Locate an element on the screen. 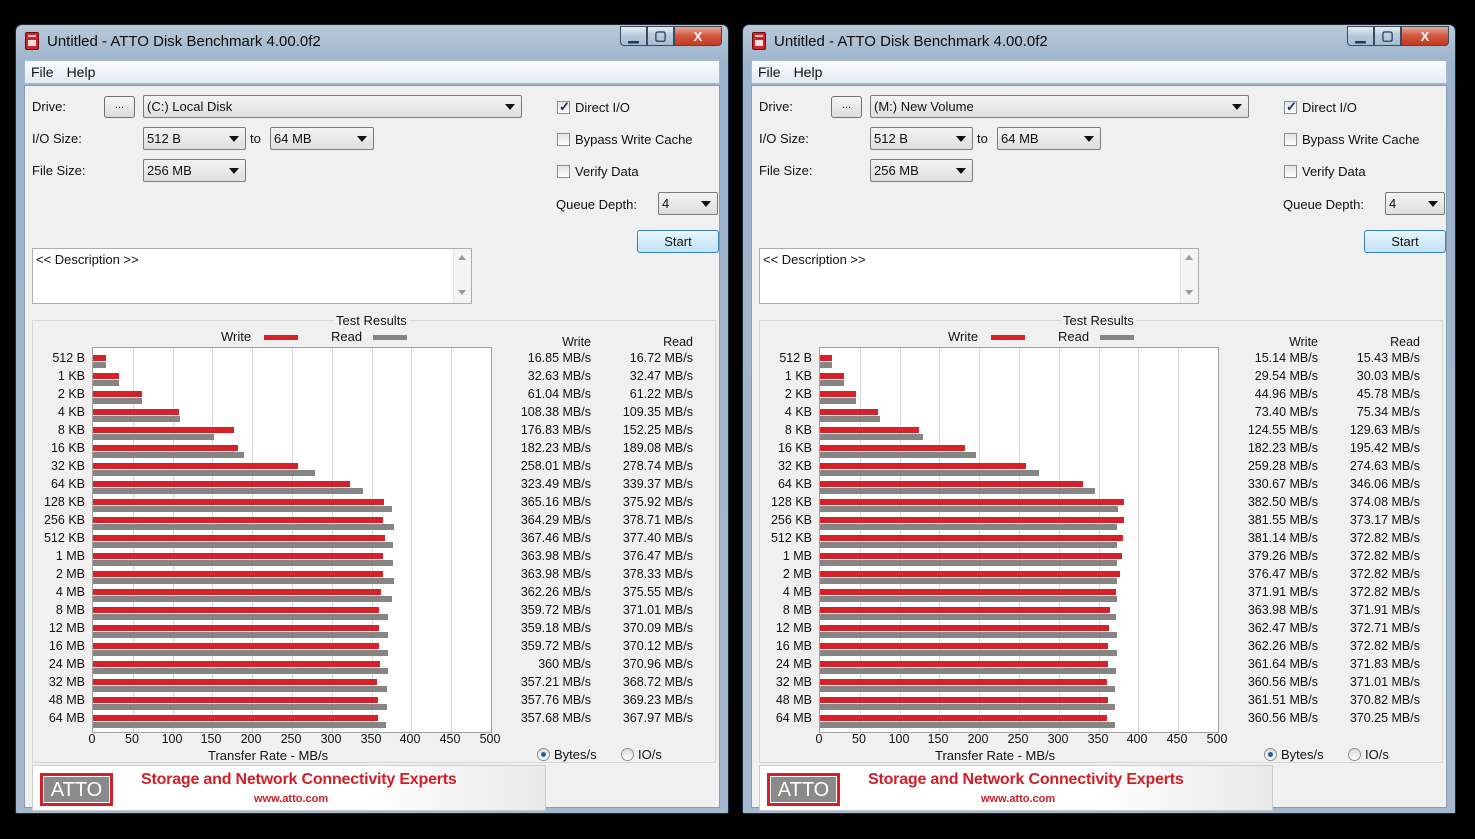 This screenshot has height=839, width=1475. io-size-from-value: 512 B is located at coordinates (164, 138).